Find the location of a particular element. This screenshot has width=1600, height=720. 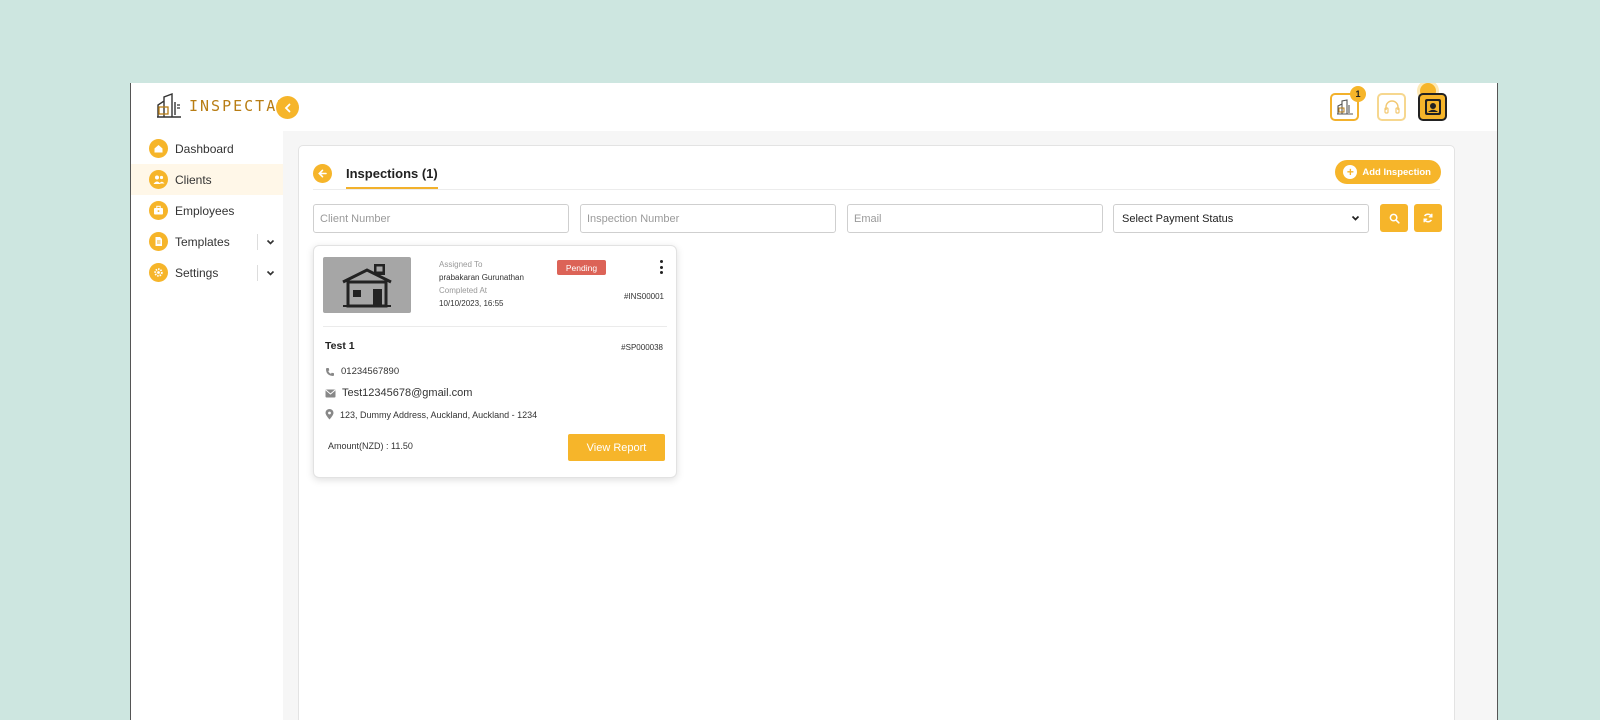

building-logo-icon is located at coordinates (169, 105).